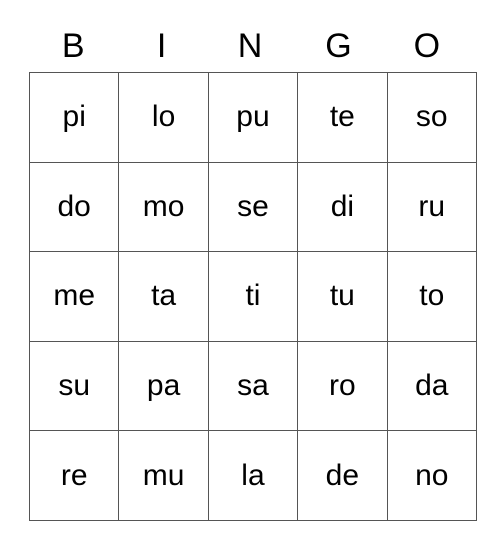 This screenshot has width=500, height=544. I want to click on bingo-header-letter-i: I, so click(161, 46).